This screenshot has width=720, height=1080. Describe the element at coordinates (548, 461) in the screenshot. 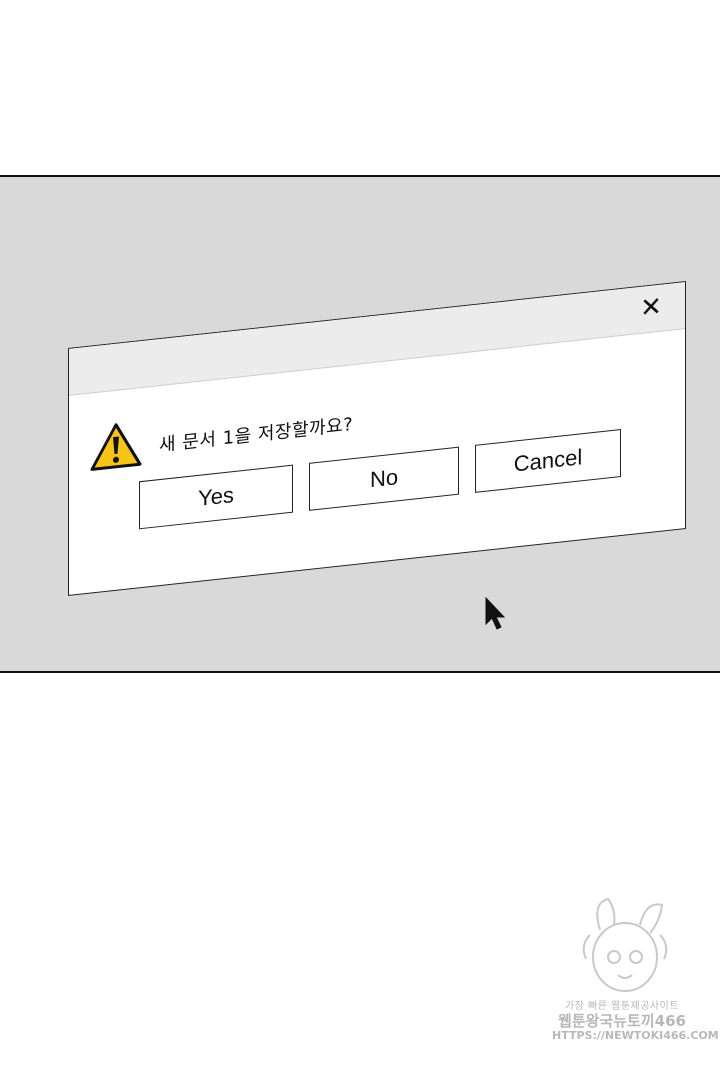

I see `cancel-button: Cancel` at that location.